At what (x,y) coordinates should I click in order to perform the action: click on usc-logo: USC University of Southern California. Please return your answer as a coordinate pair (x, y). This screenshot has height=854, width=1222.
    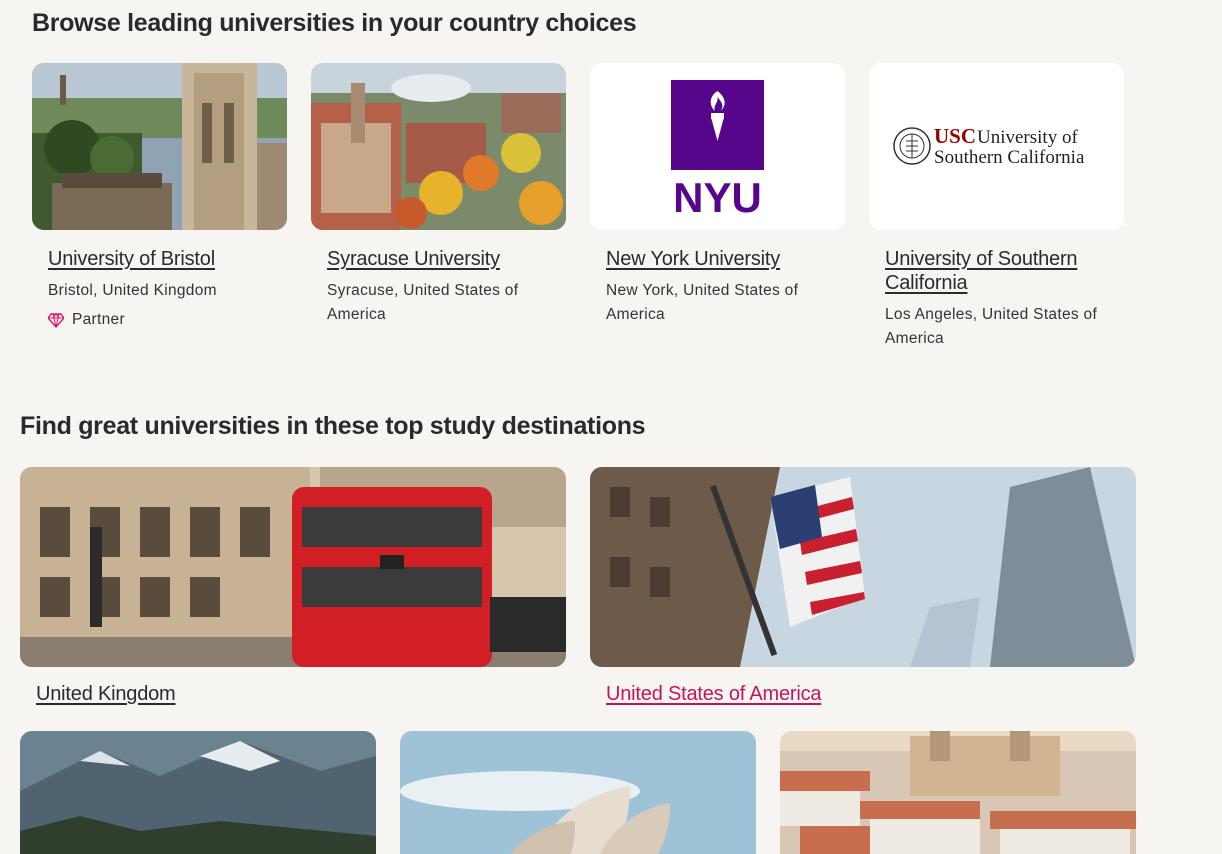
    Looking at the image, I should click on (996, 146).